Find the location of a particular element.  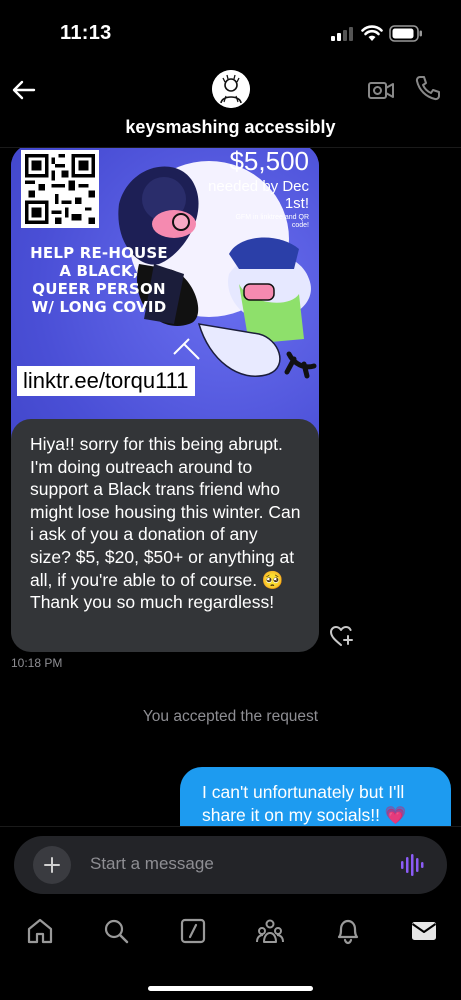

arrow-left-icon is located at coordinates (24, 90).